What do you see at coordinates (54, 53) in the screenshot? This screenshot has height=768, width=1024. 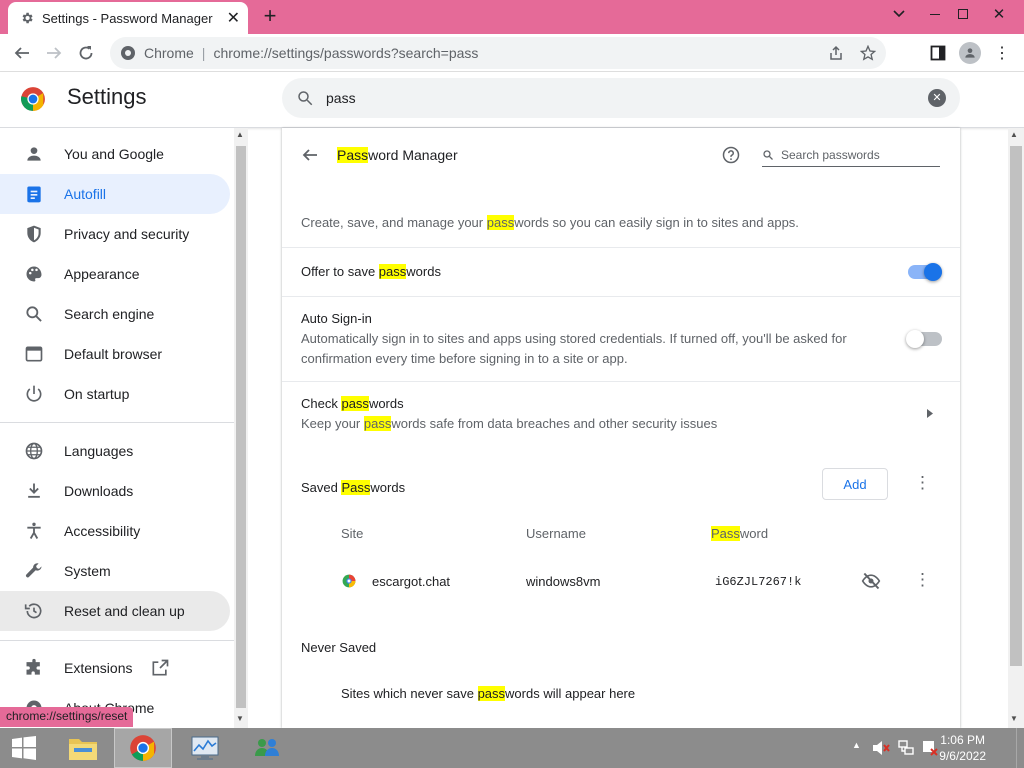 I see `forward-button` at bounding box center [54, 53].